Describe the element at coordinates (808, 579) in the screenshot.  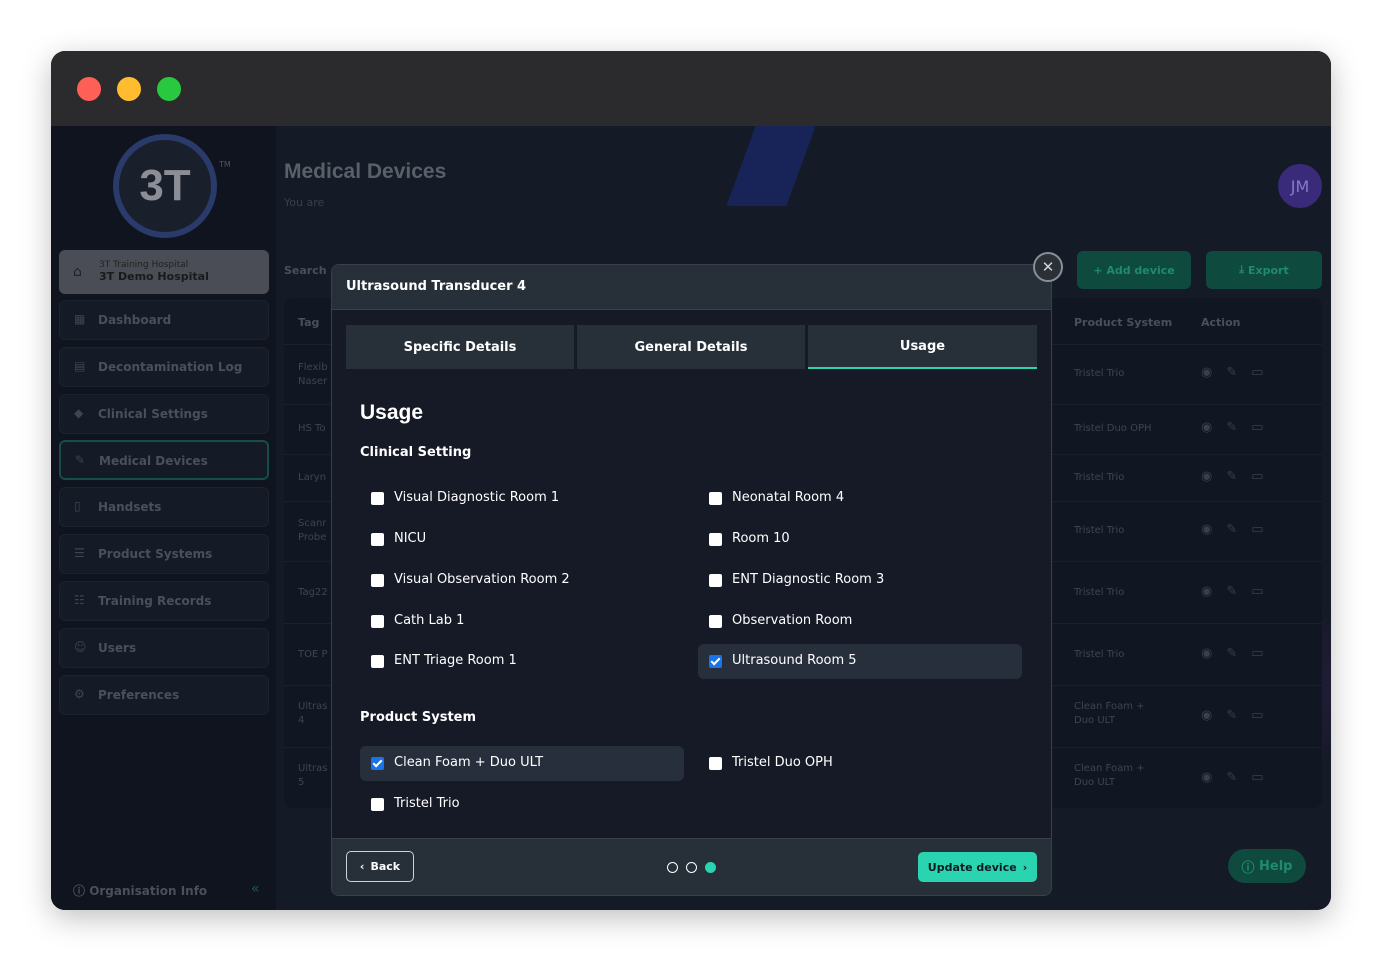
I see `option-label: ENT Diagnostic Room 3` at that location.